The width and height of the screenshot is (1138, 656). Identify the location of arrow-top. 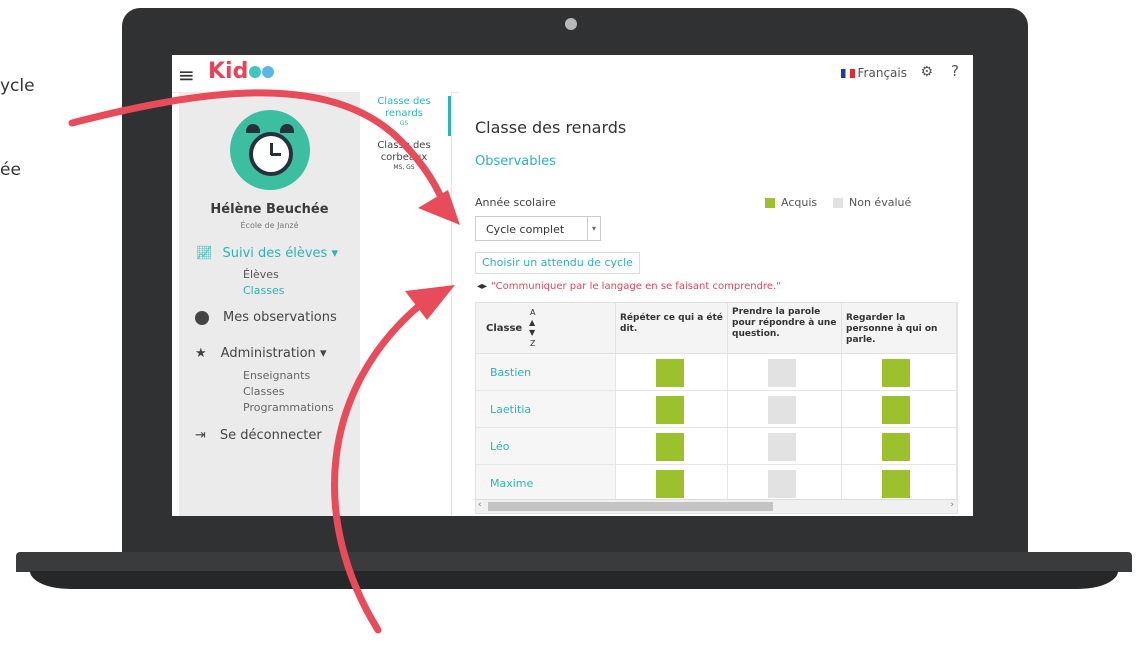
(260, 154).